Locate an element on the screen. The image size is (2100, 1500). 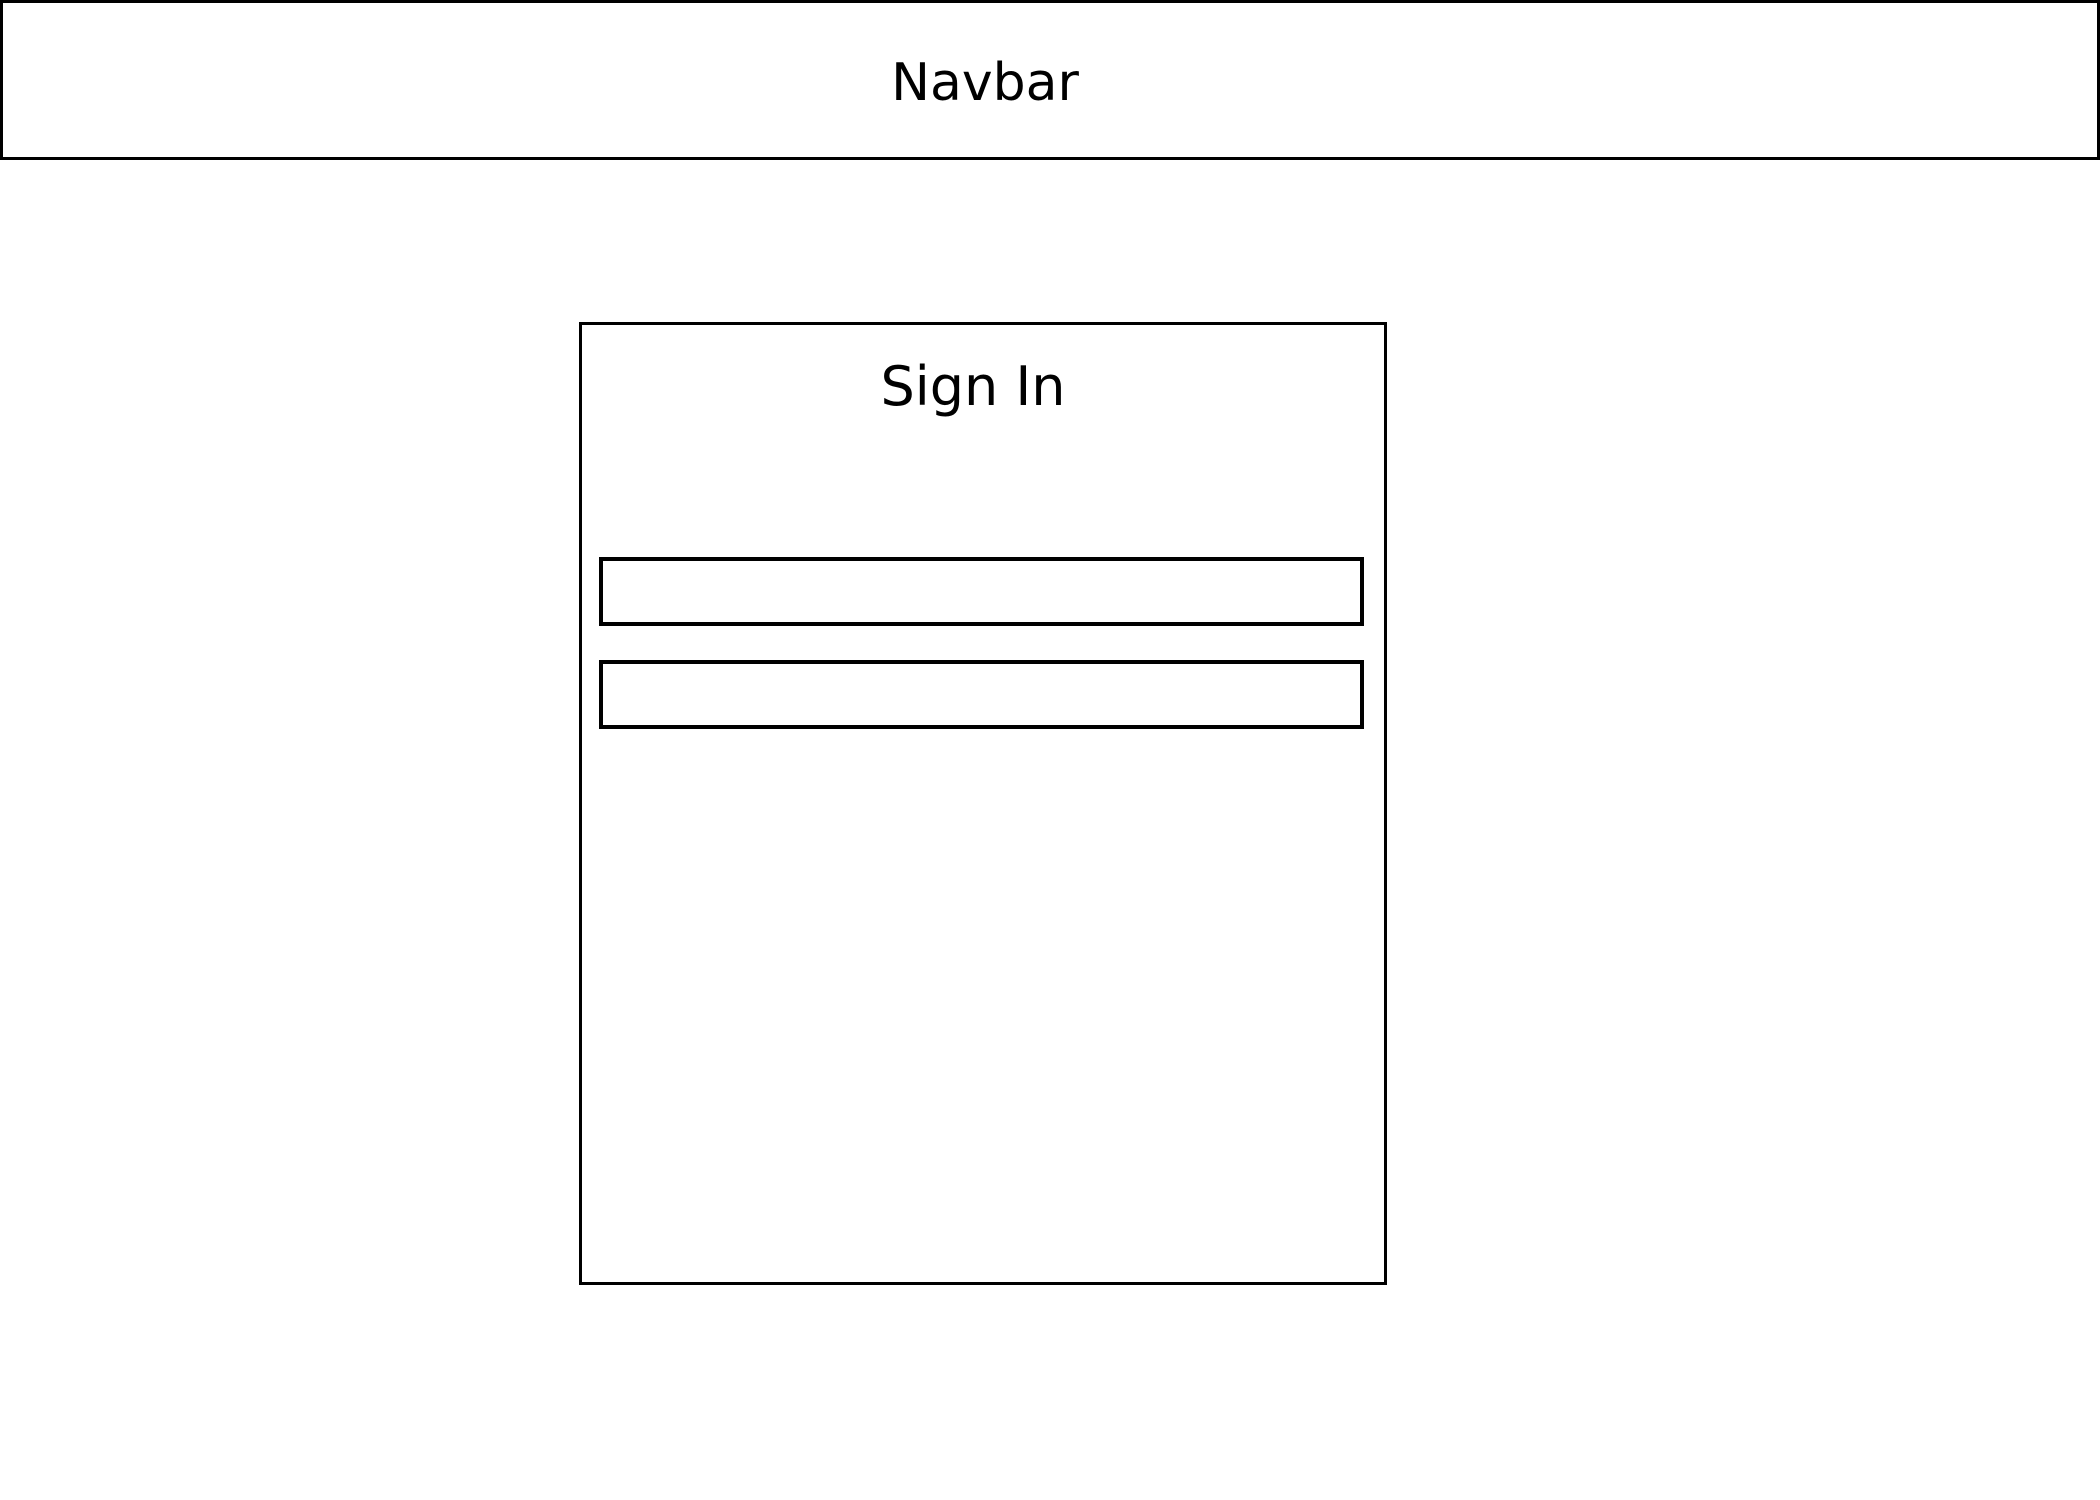
navbar-label: Navbar is located at coordinates (985, 83).